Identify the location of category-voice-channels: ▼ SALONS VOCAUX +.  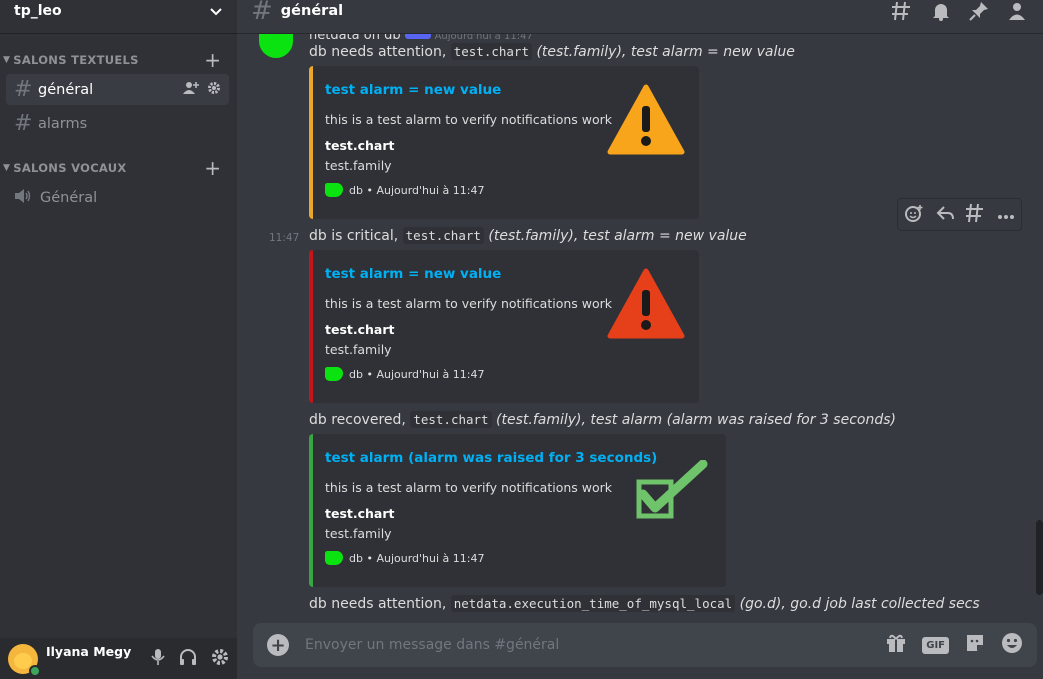
(118, 168).